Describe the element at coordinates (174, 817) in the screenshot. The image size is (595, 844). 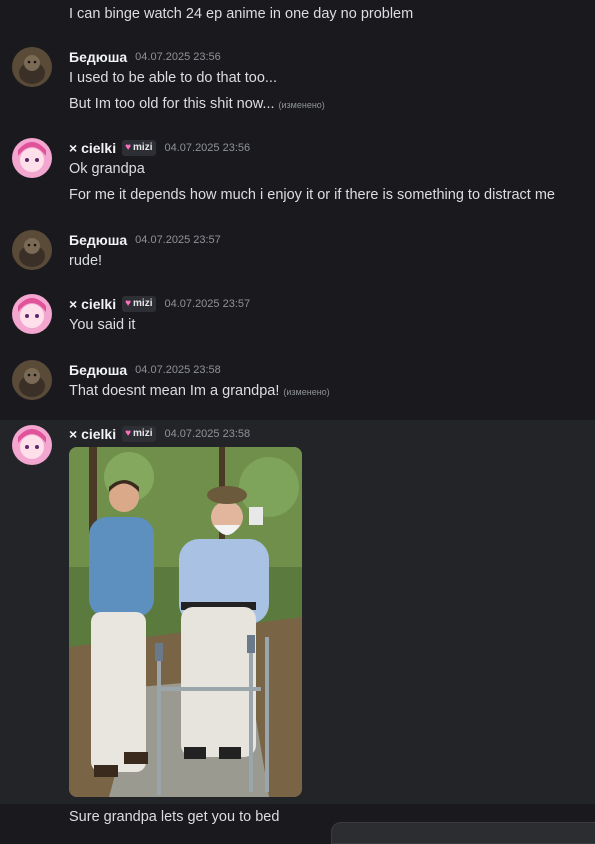
I see `message-text: Sure grandpa lets get you to bed` at that location.